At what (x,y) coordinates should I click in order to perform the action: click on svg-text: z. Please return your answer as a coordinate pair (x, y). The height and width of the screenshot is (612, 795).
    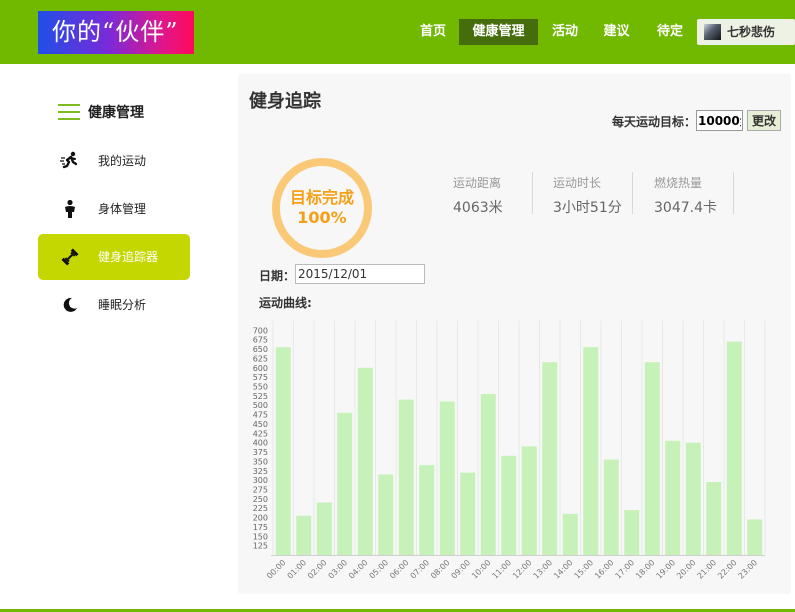
    Looking at the image, I should click on (71, 306).